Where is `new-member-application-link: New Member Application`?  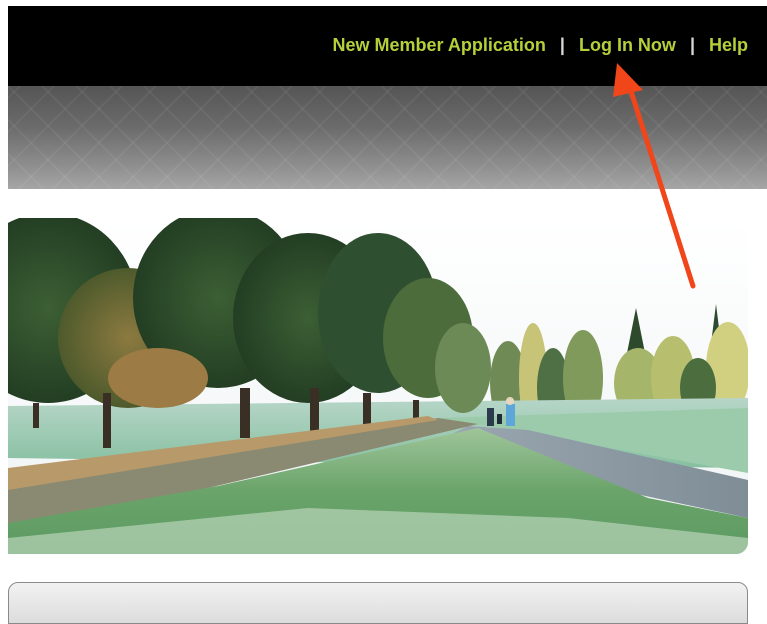
new-member-application-link: New Member Application is located at coordinates (439, 45).